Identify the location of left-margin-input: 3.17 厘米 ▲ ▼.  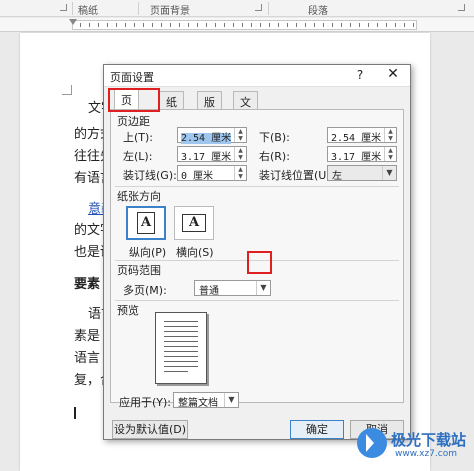
(212, 154).